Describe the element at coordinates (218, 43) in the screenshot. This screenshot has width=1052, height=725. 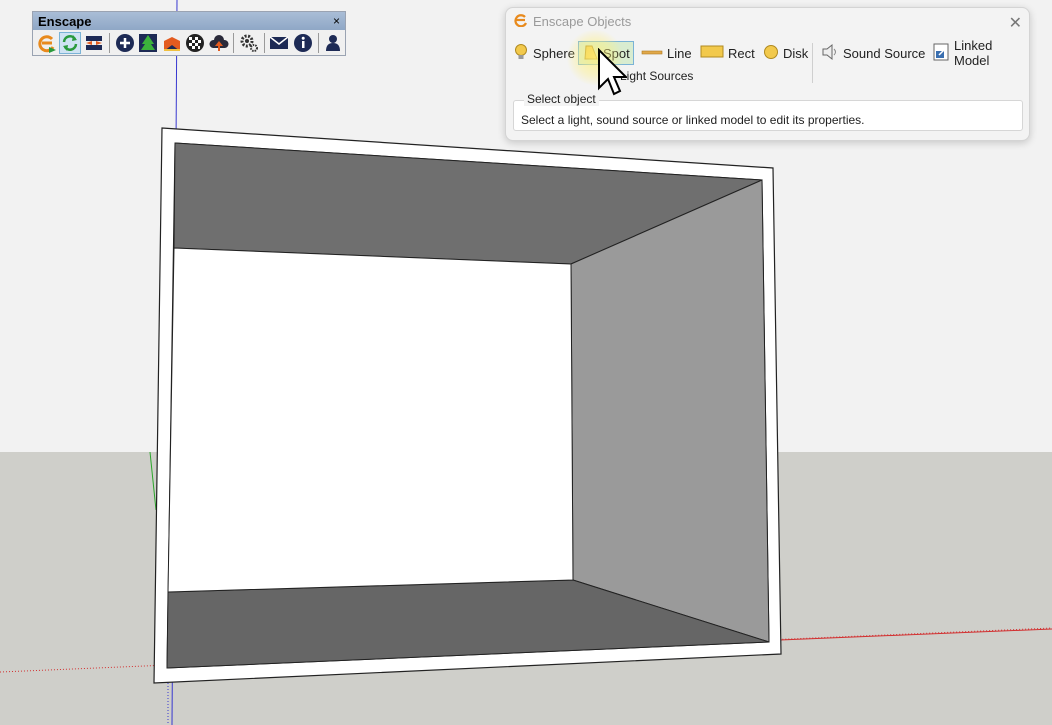
I see `web-upload-icon` at that location.